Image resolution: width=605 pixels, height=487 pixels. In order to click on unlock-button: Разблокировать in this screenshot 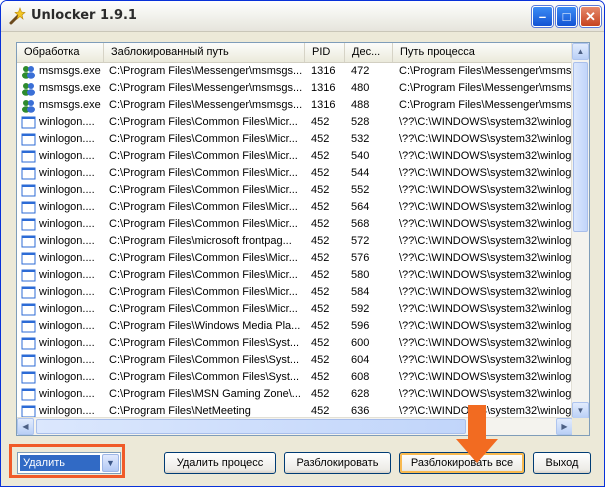, I will do `click(337, 463)`.